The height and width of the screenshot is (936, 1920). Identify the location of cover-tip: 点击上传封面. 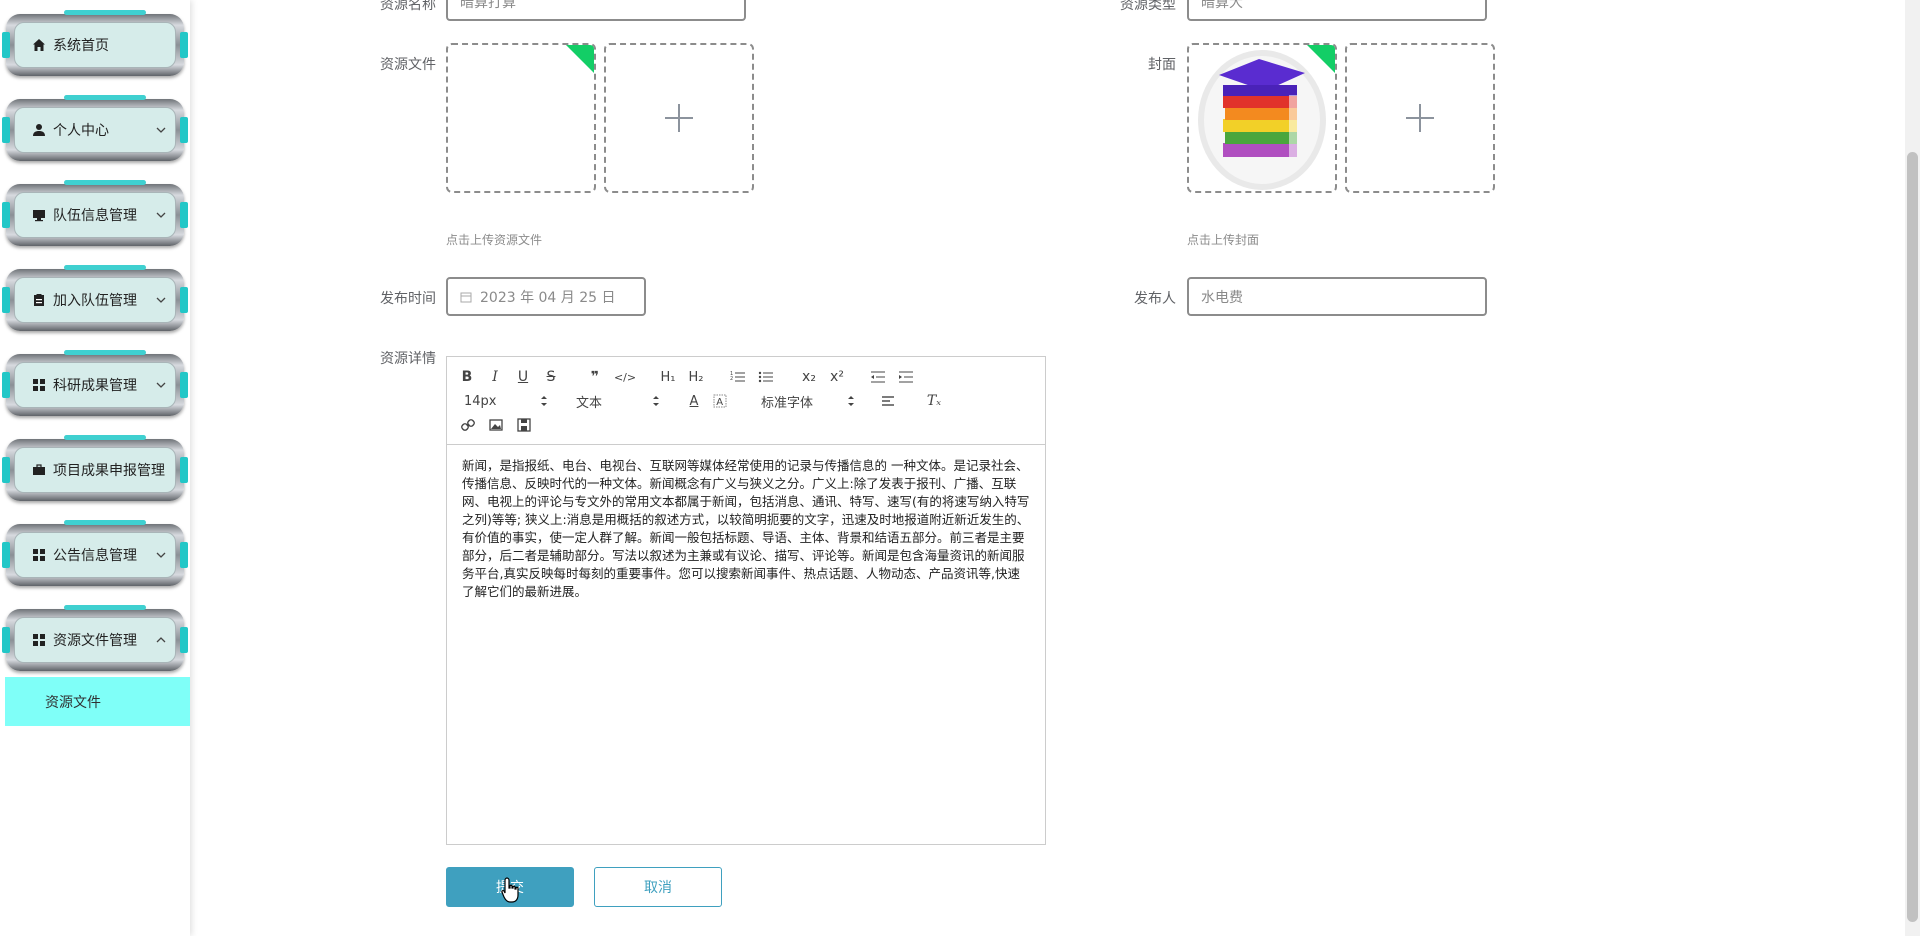
(1223, 240).